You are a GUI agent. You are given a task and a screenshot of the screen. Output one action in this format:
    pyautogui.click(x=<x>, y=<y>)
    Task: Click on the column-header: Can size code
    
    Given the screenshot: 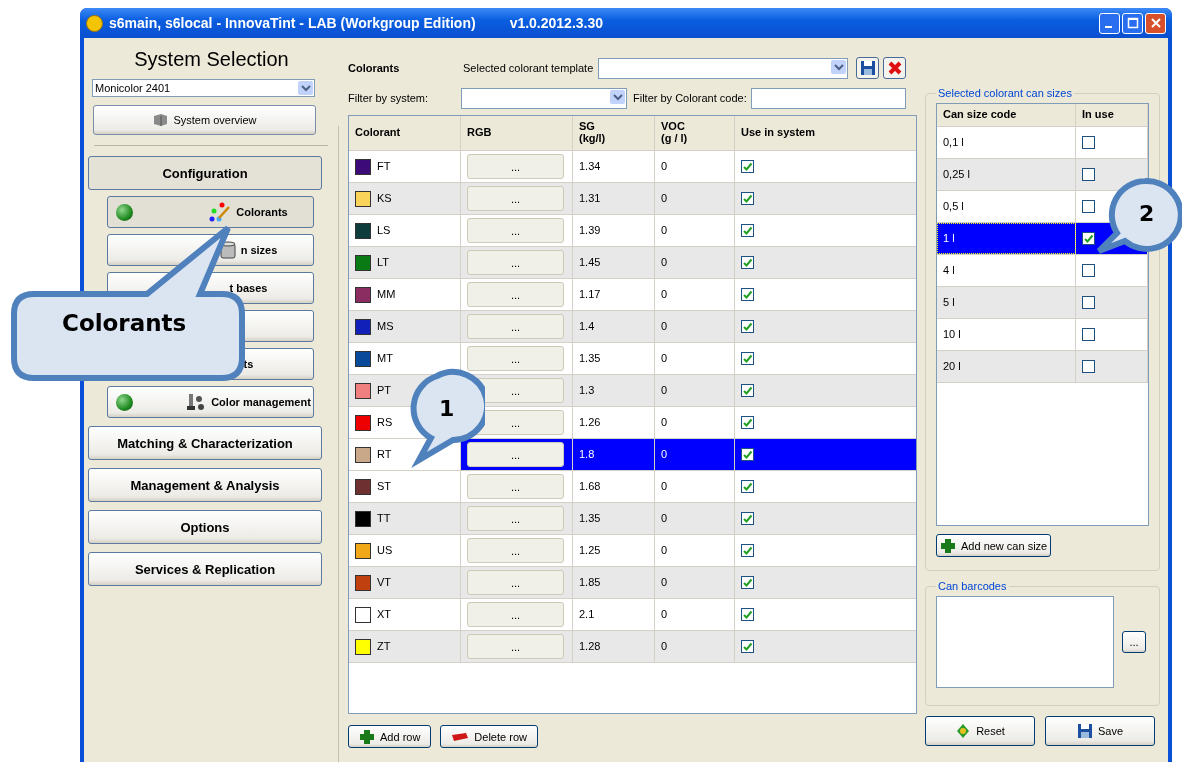 What is the action you would take?
    pyautogui.click(x=1006, y=115)
    